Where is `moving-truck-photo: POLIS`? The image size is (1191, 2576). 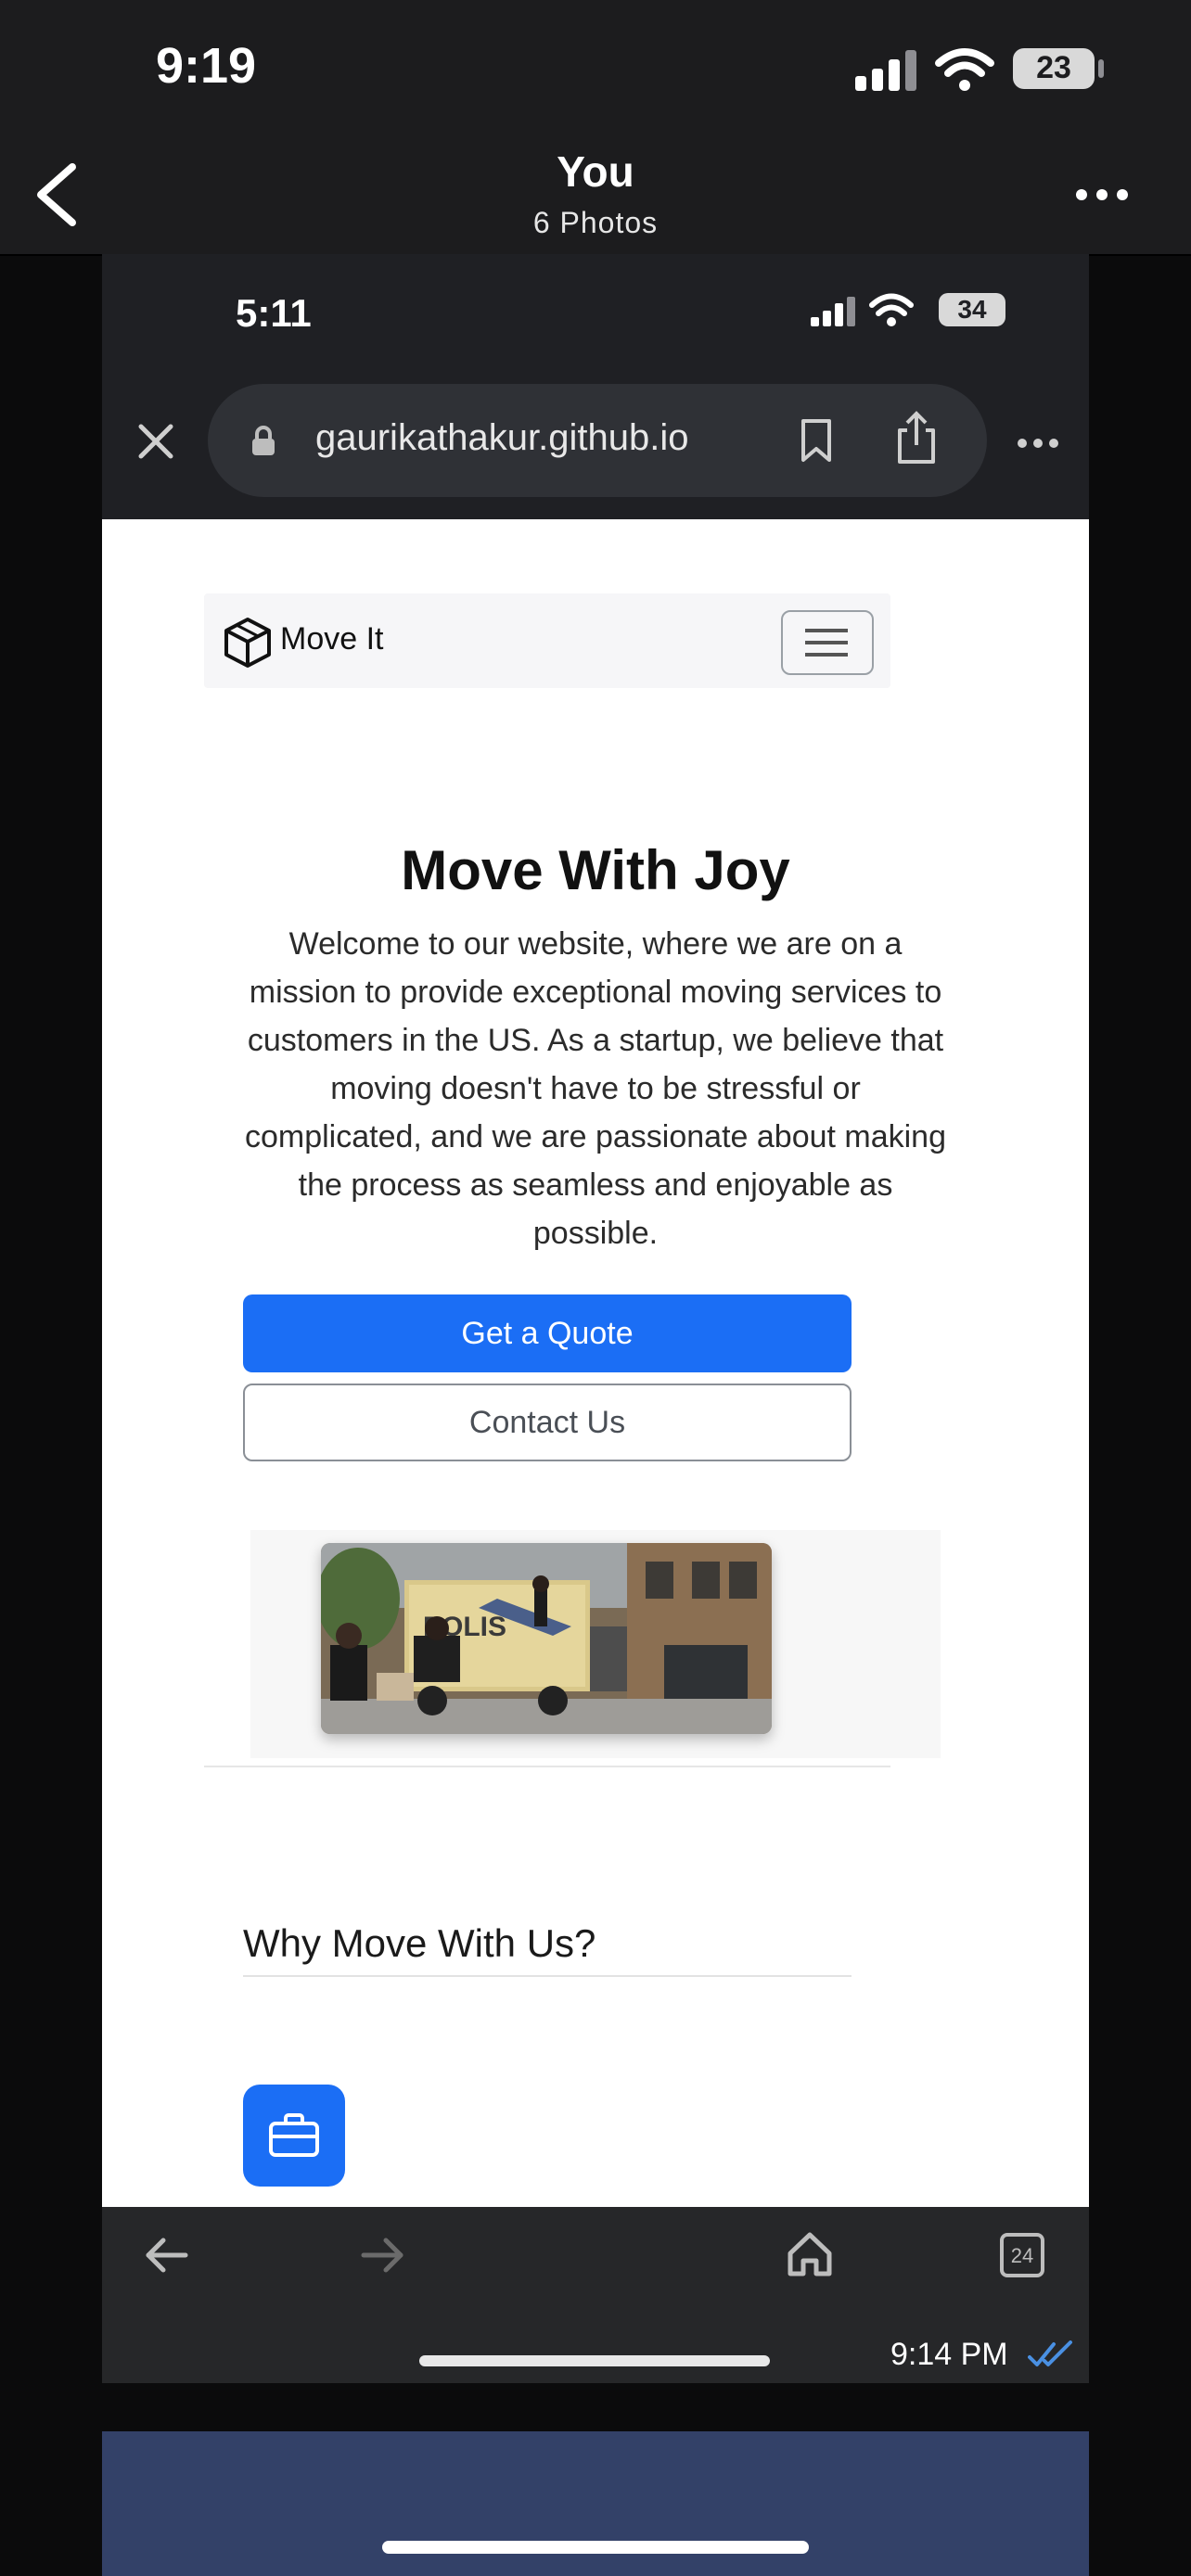 moving-truck-photo: POLIS is located at coordinates (546, 1639).